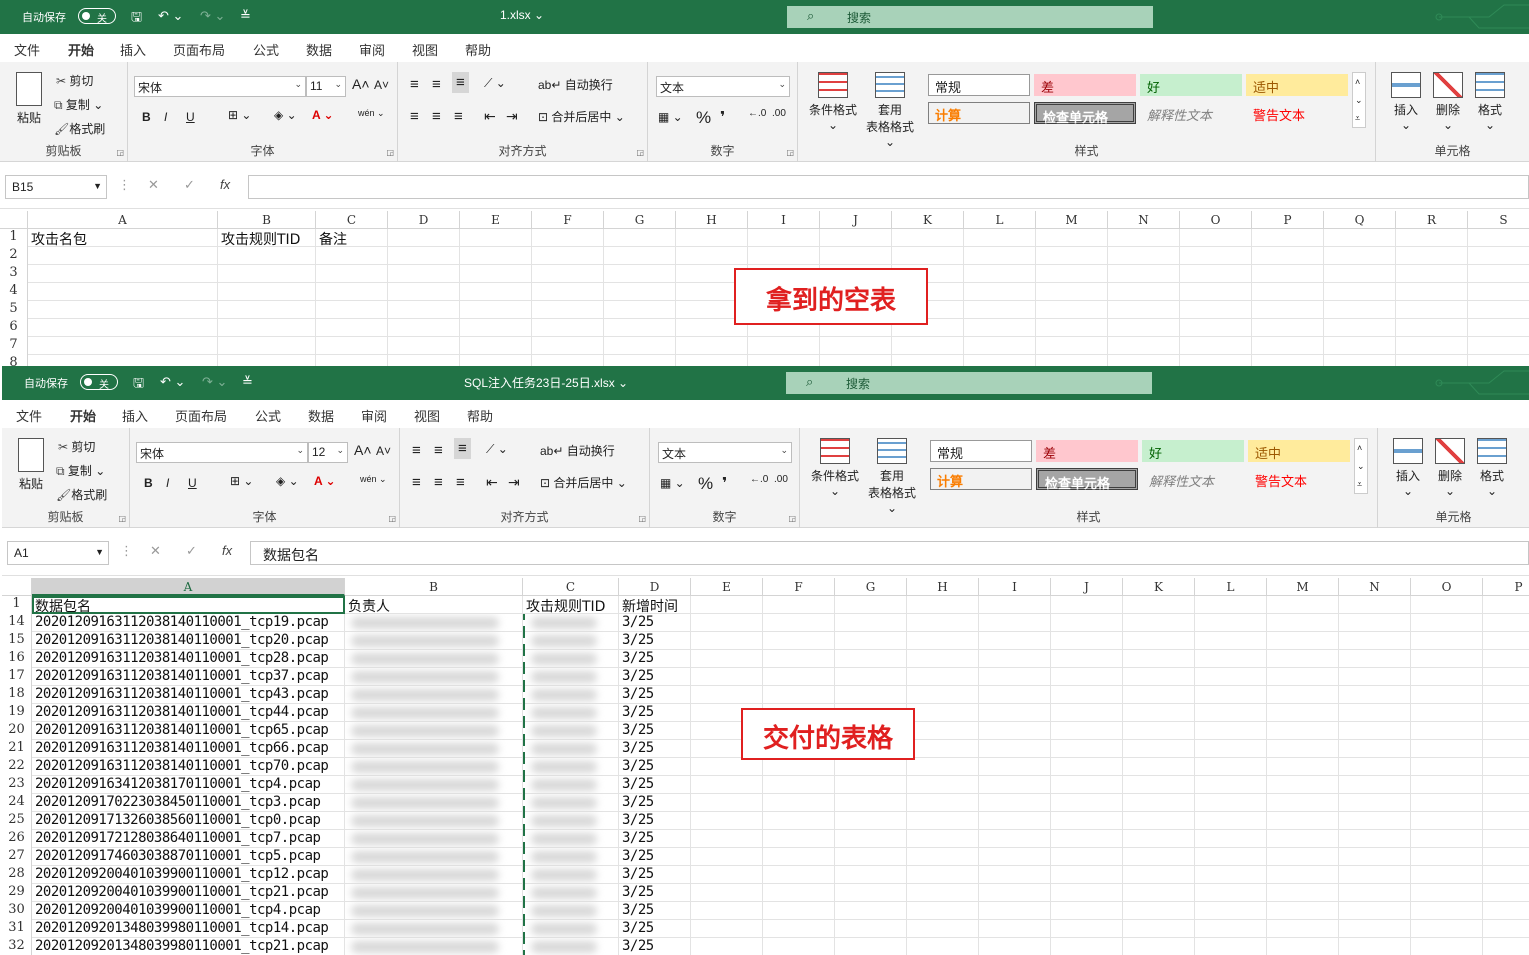 Image resolution: width=1529 pixels, height=955 pixels. Describe the element at coordinates (17, 839) in the screenshot. I see `row-number: 26` at that location.